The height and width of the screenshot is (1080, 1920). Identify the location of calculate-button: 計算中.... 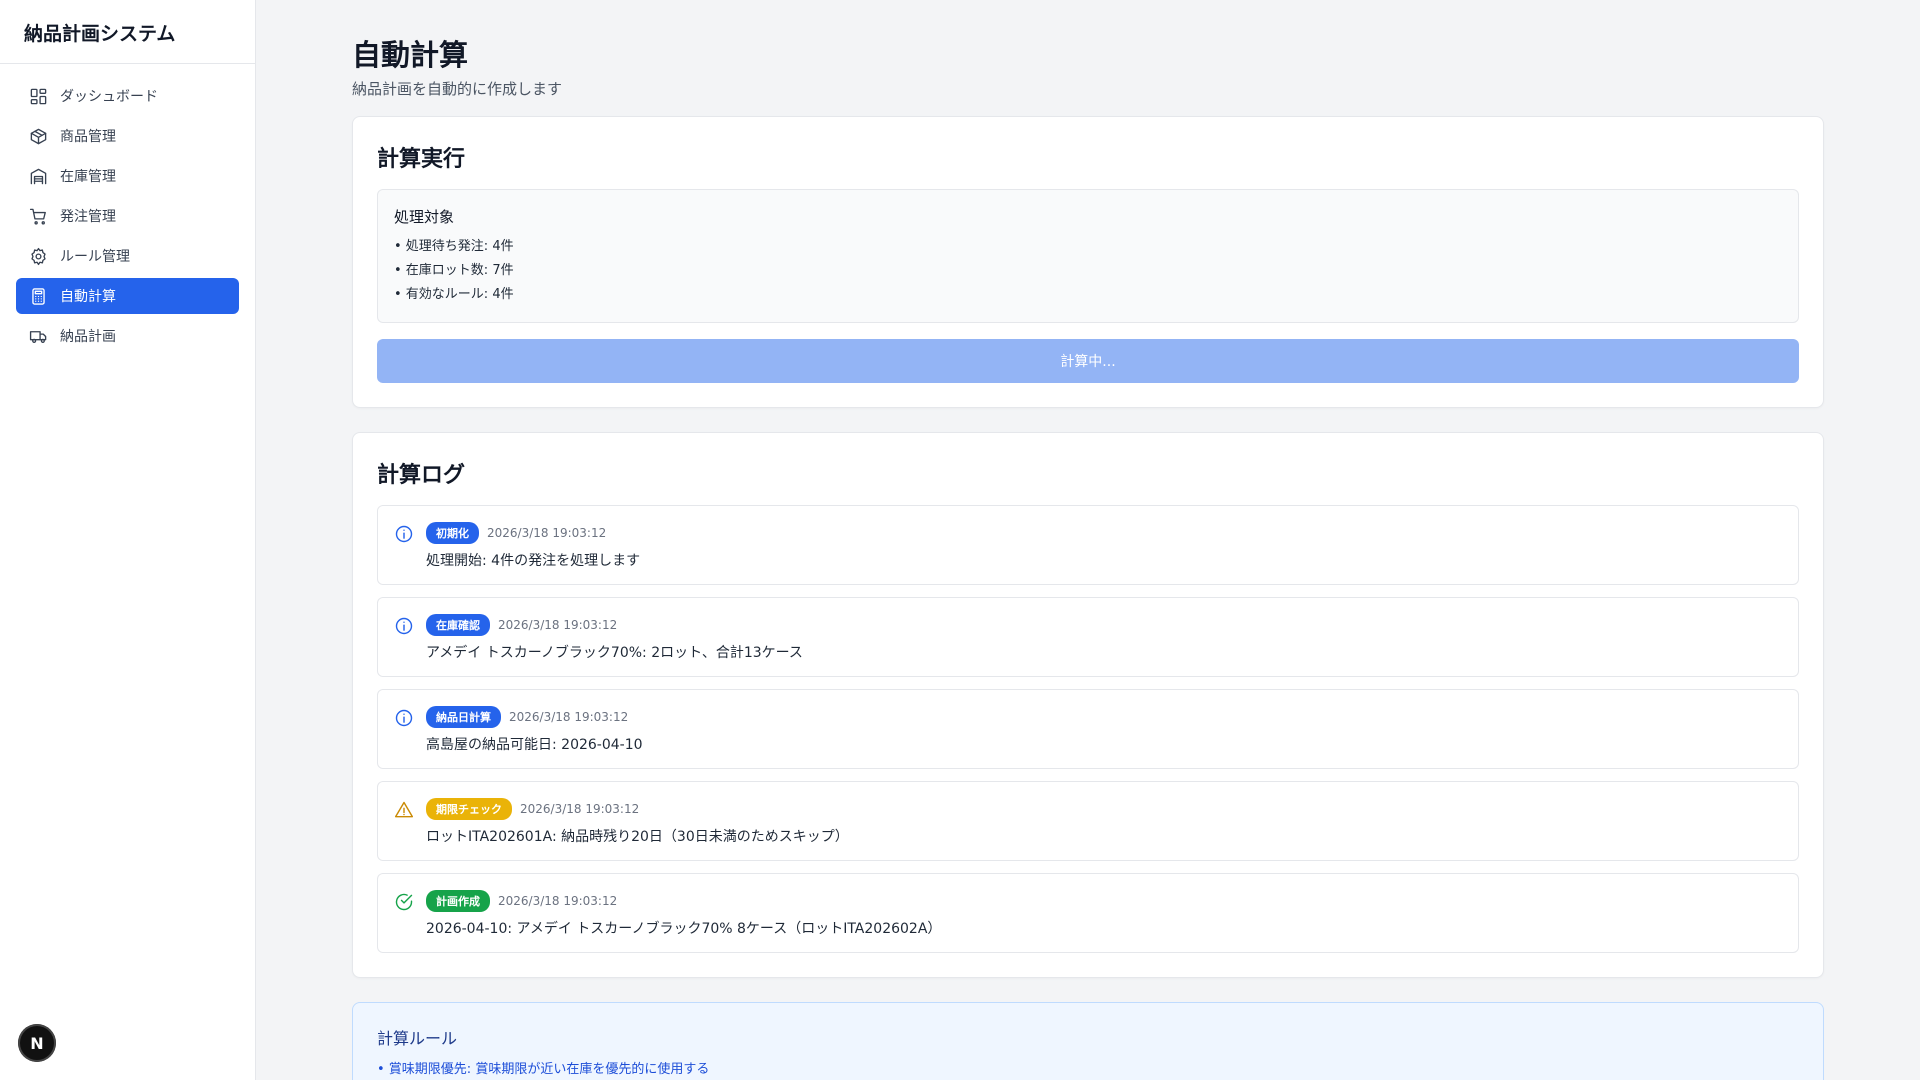
(1088, 361).